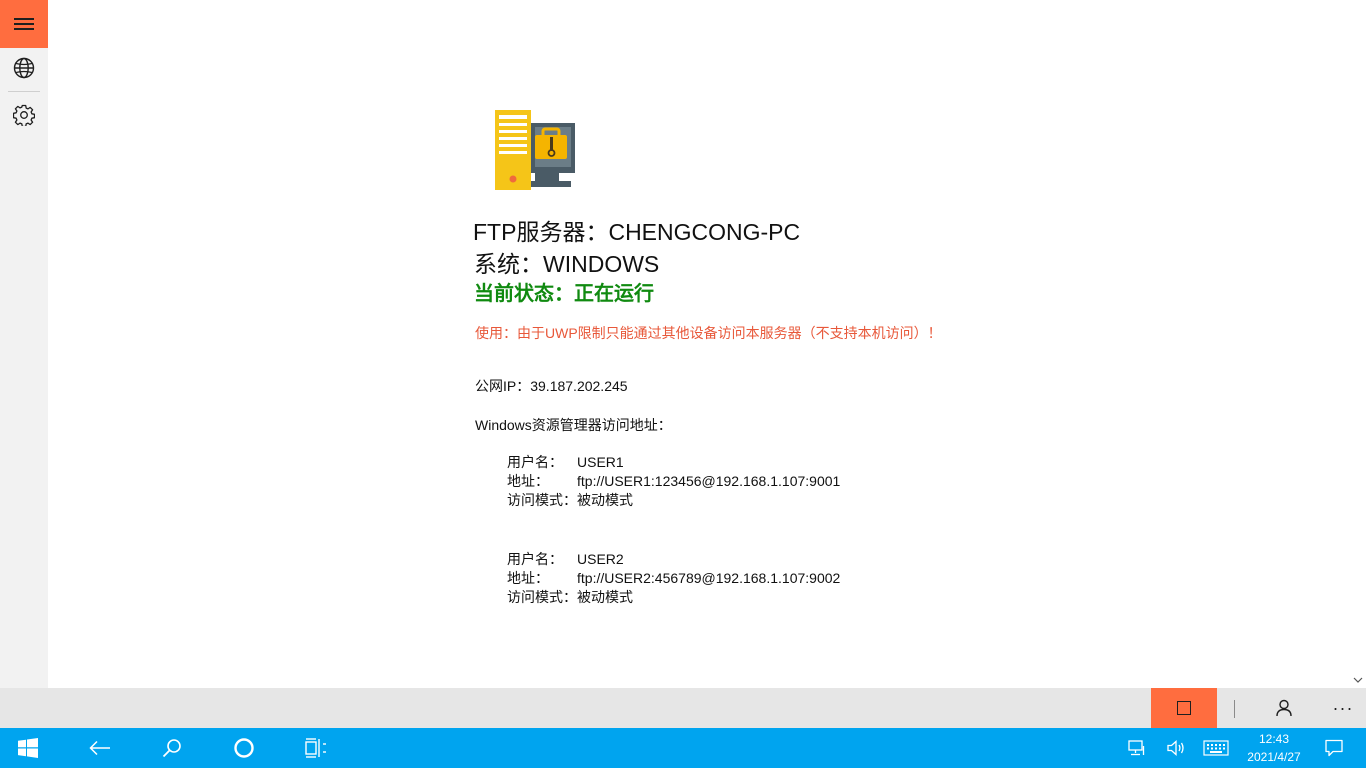 This screenshot has height=768, width=1366. I want to click on search-icon, so click(171, 748).